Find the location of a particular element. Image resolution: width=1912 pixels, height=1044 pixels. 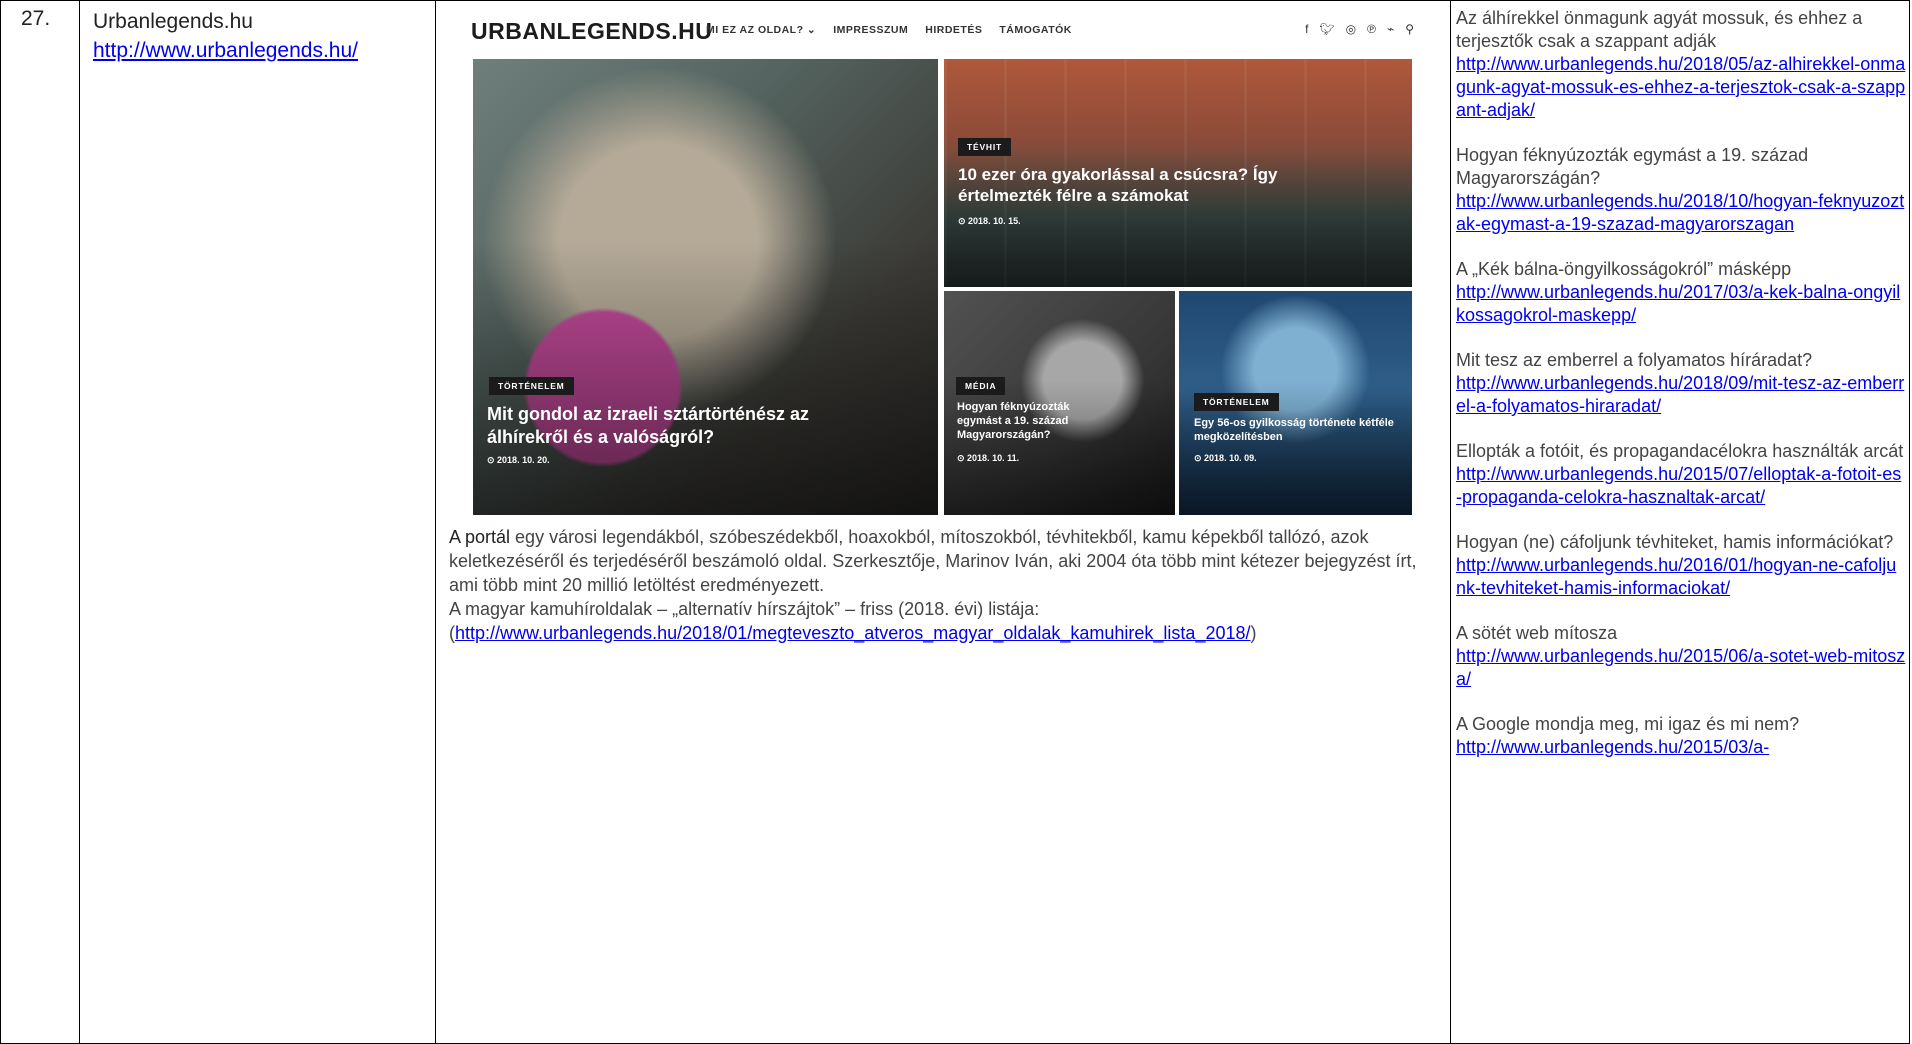

tile-date: ⊙ 2018. 10. 09. is located at coordinates (1225, 458).